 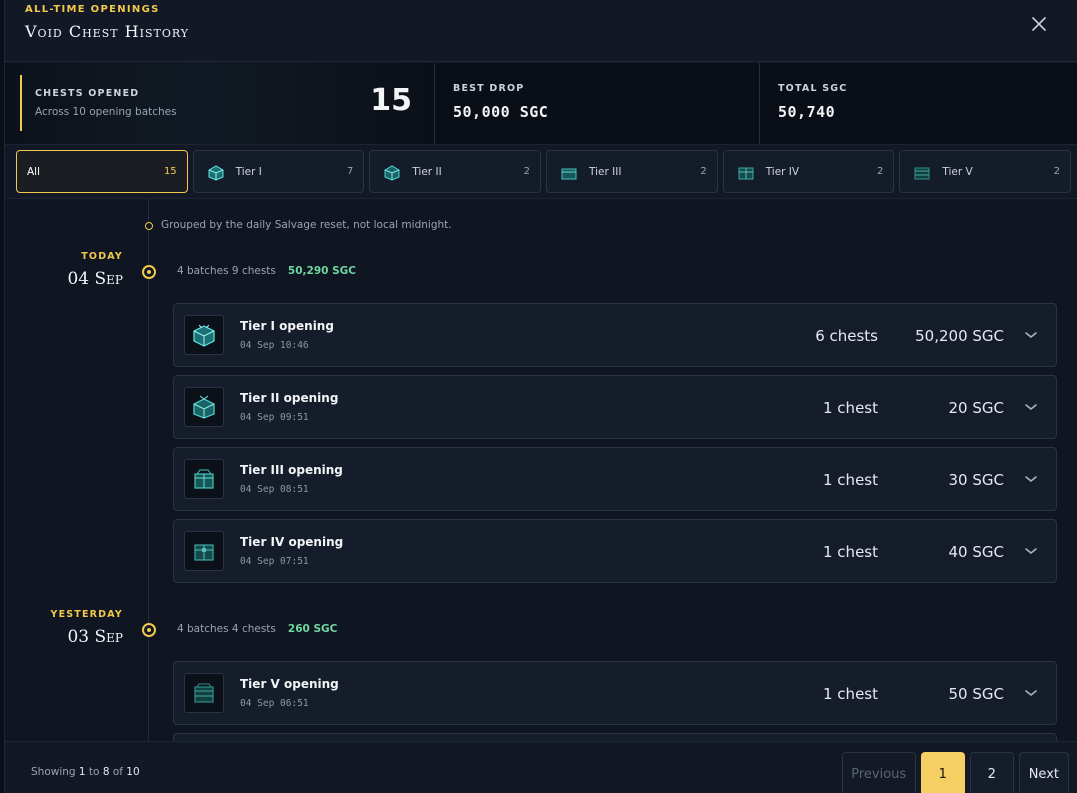 What do you see at coordinates (846, 336) in the screenshot?
I see `batch-chest-count: 6 chests` at bounding box center [846, 336].